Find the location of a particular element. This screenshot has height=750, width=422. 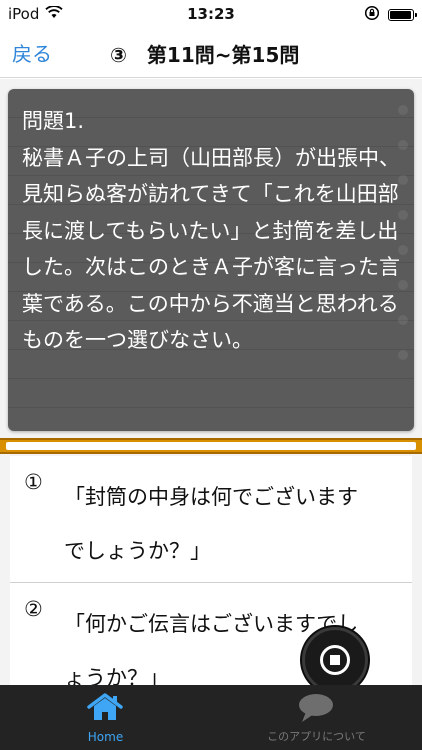

navigation-bar: 戻る ③ 第11問~第15問 is located at coordinates (211, 53).